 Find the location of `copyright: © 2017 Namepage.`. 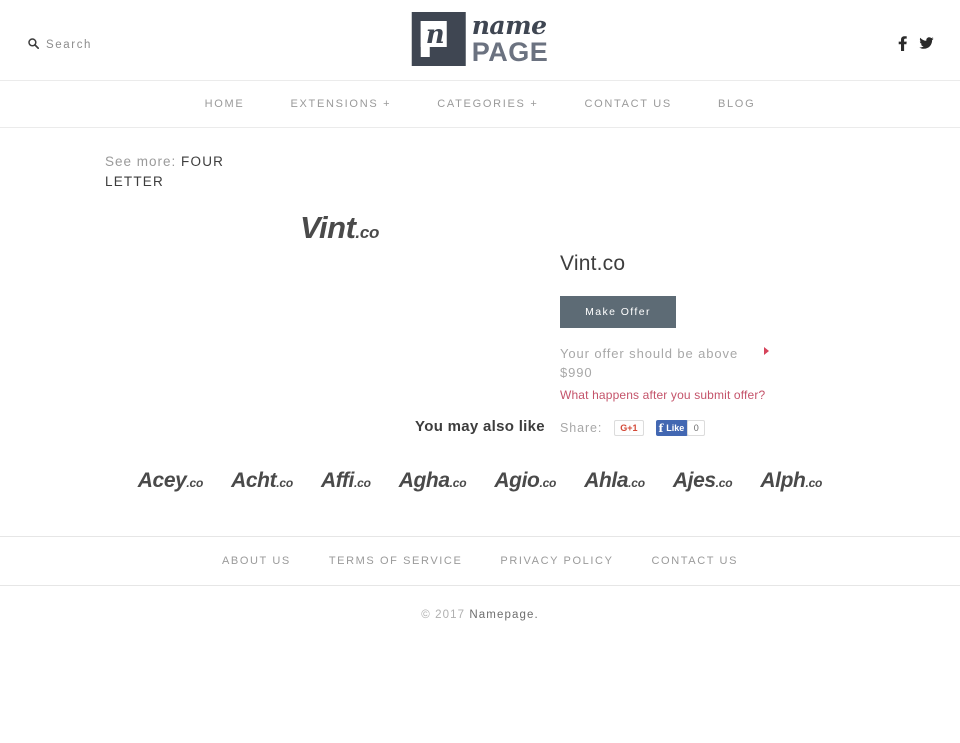

copyright: © 2017 Namepage. is located at coordinates (480, 603).